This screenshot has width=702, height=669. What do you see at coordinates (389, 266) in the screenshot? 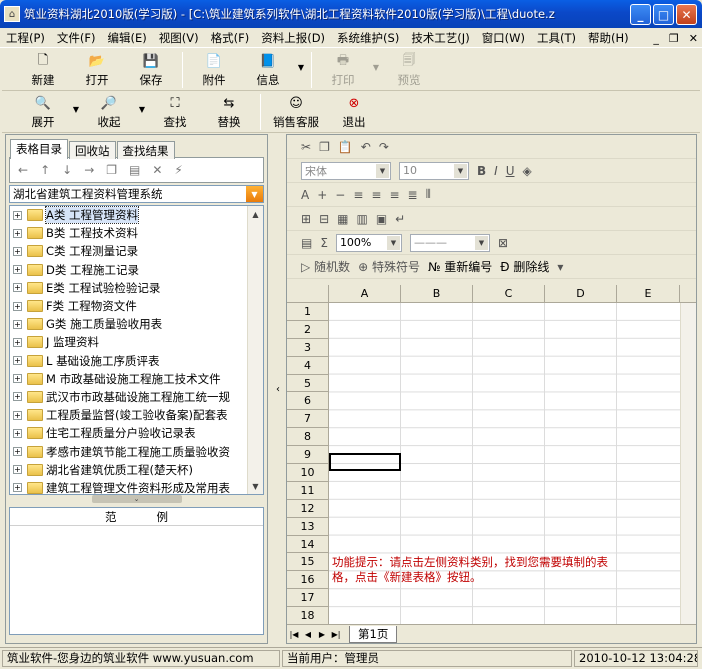
I see `special-char-button: ⊕ 特殊符号` at bounding box center [389, 266].